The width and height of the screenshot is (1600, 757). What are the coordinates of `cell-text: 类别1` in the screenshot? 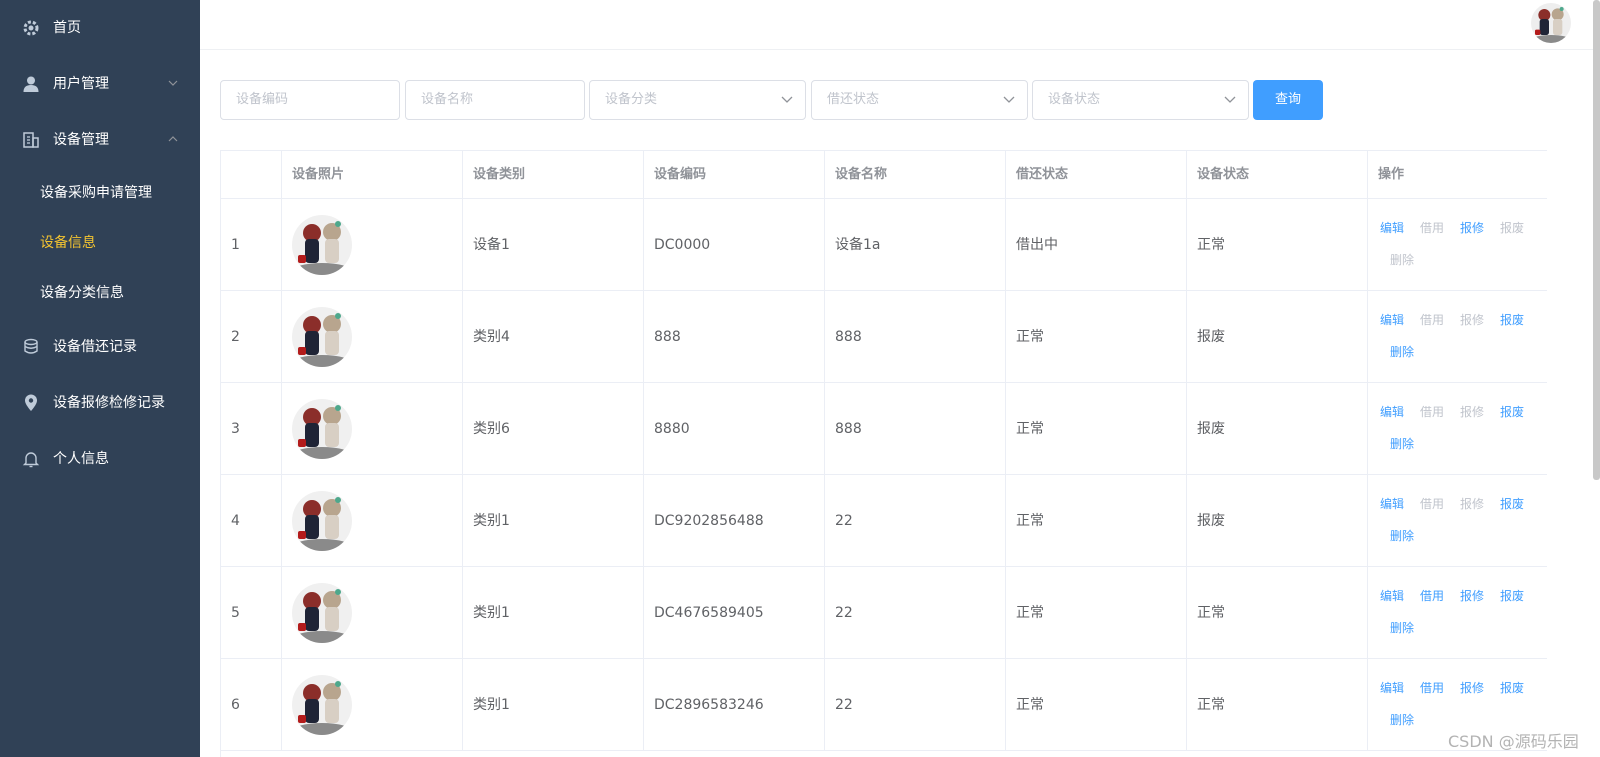 It's located at (491, 521).